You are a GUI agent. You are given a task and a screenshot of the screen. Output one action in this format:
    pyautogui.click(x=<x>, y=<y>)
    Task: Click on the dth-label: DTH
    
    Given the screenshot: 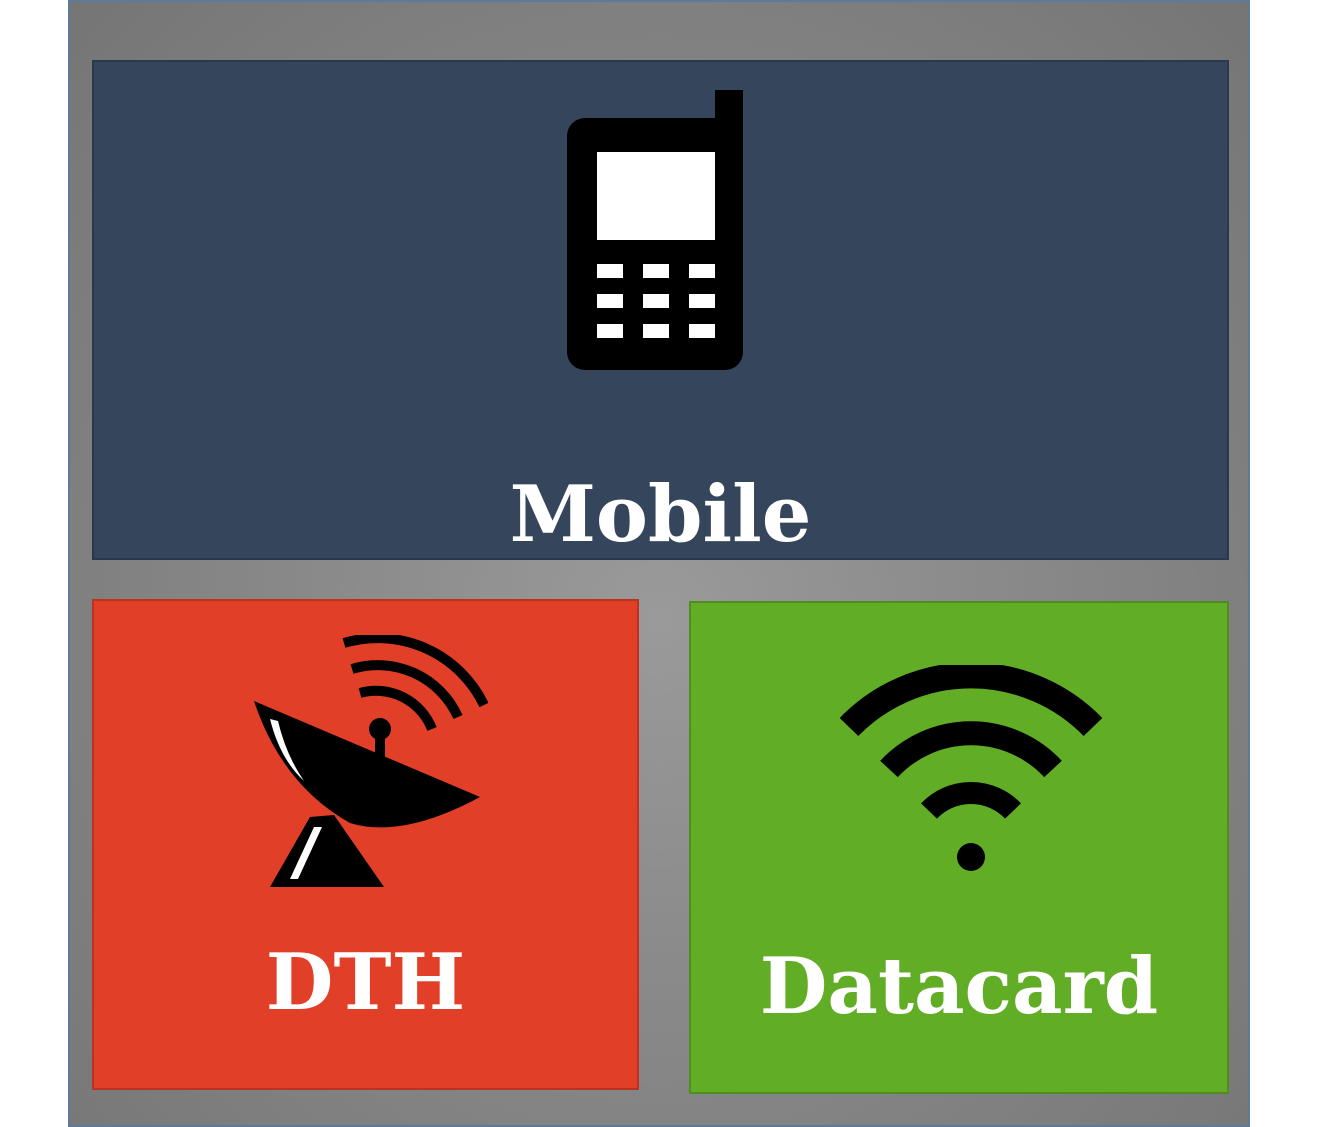 What is the action you would take?
    pyautogui.click(x=365, y=982)
    